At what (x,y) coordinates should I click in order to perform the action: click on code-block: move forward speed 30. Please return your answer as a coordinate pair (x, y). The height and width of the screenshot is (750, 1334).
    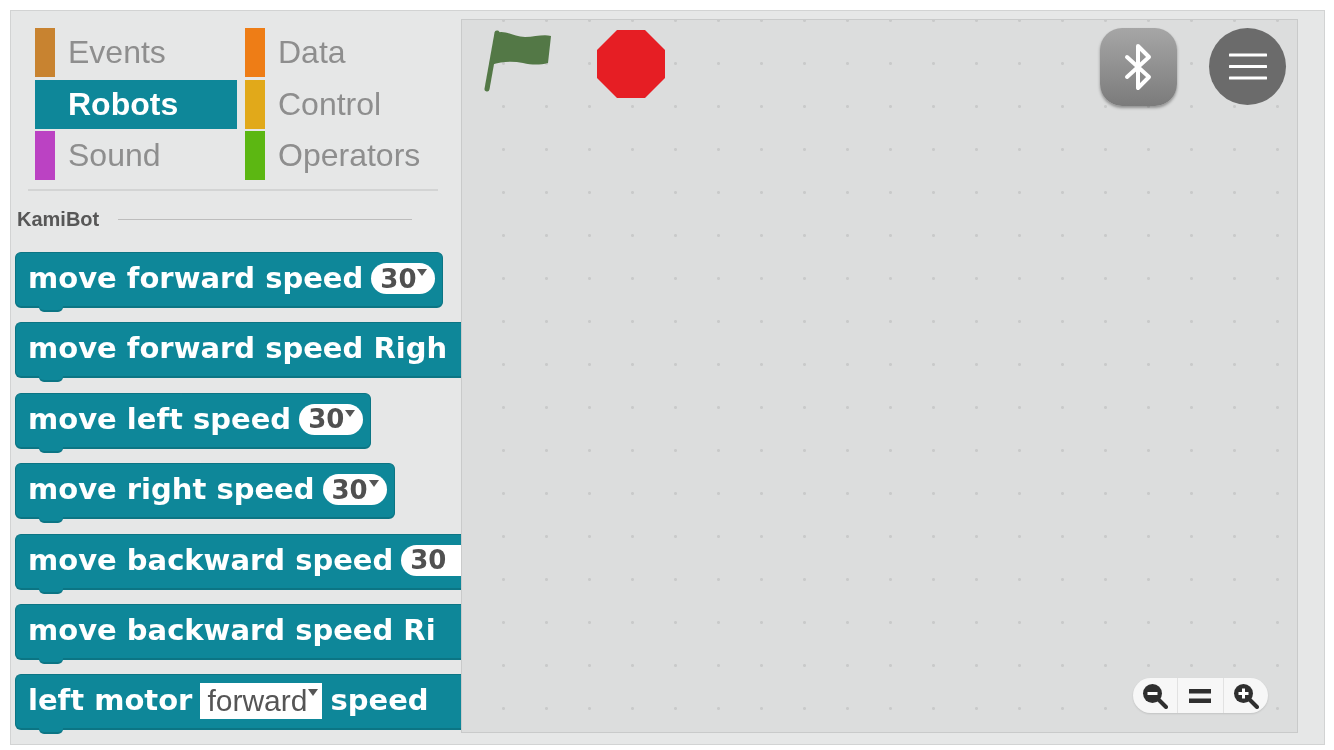
    Looking at the image, I should click on (229, 282).